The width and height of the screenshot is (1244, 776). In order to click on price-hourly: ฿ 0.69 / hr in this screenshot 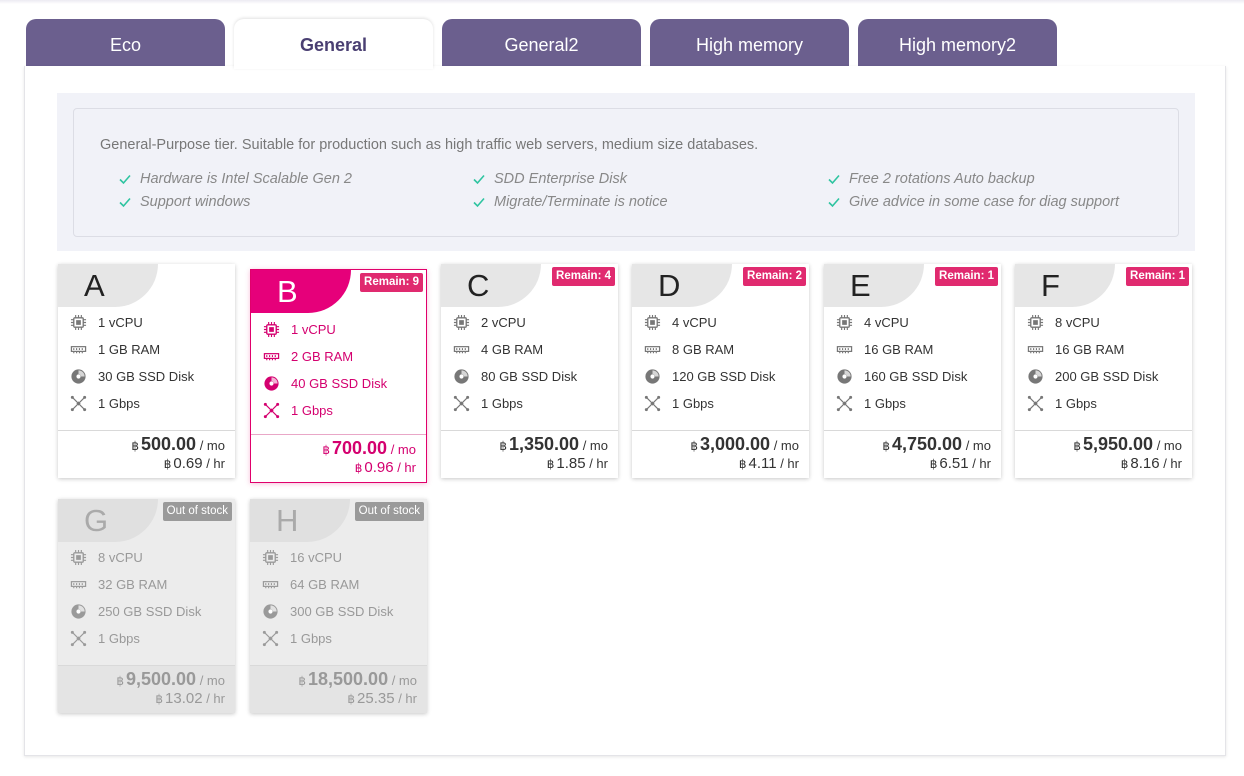, I will do `click(194, 463)`.